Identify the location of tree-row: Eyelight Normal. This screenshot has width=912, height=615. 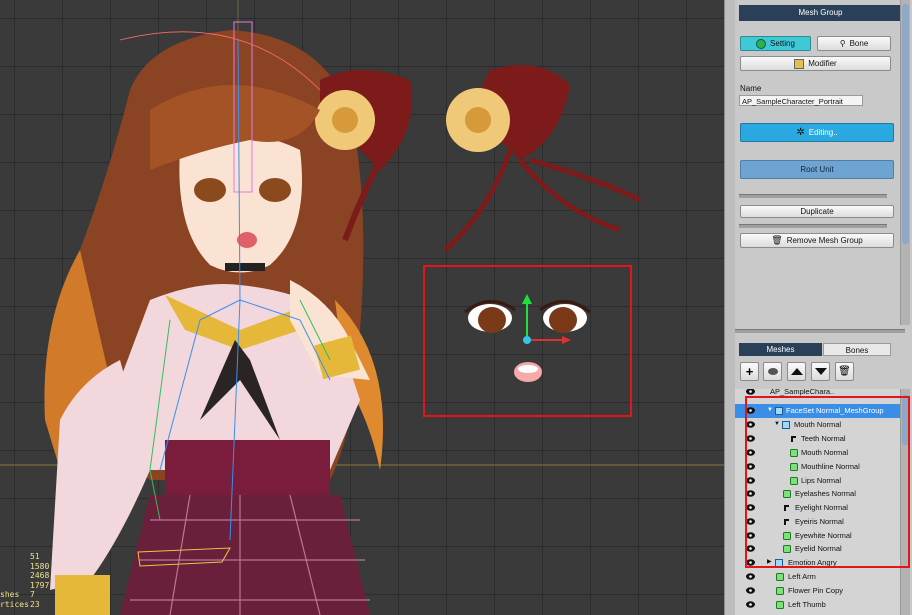
(820, 508).